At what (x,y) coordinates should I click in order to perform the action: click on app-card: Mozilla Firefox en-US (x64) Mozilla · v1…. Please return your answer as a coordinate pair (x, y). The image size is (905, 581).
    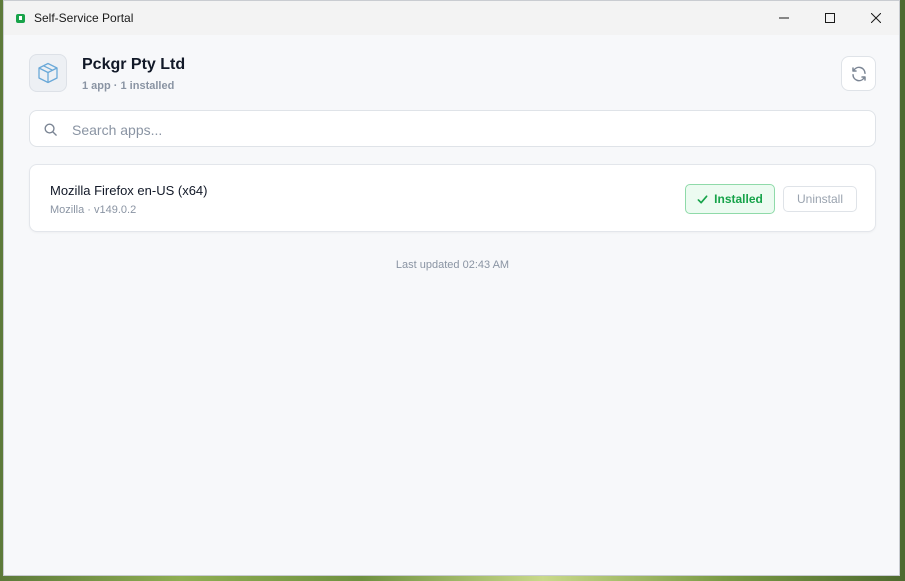
    Looking at the image, I should click on (452, 198).